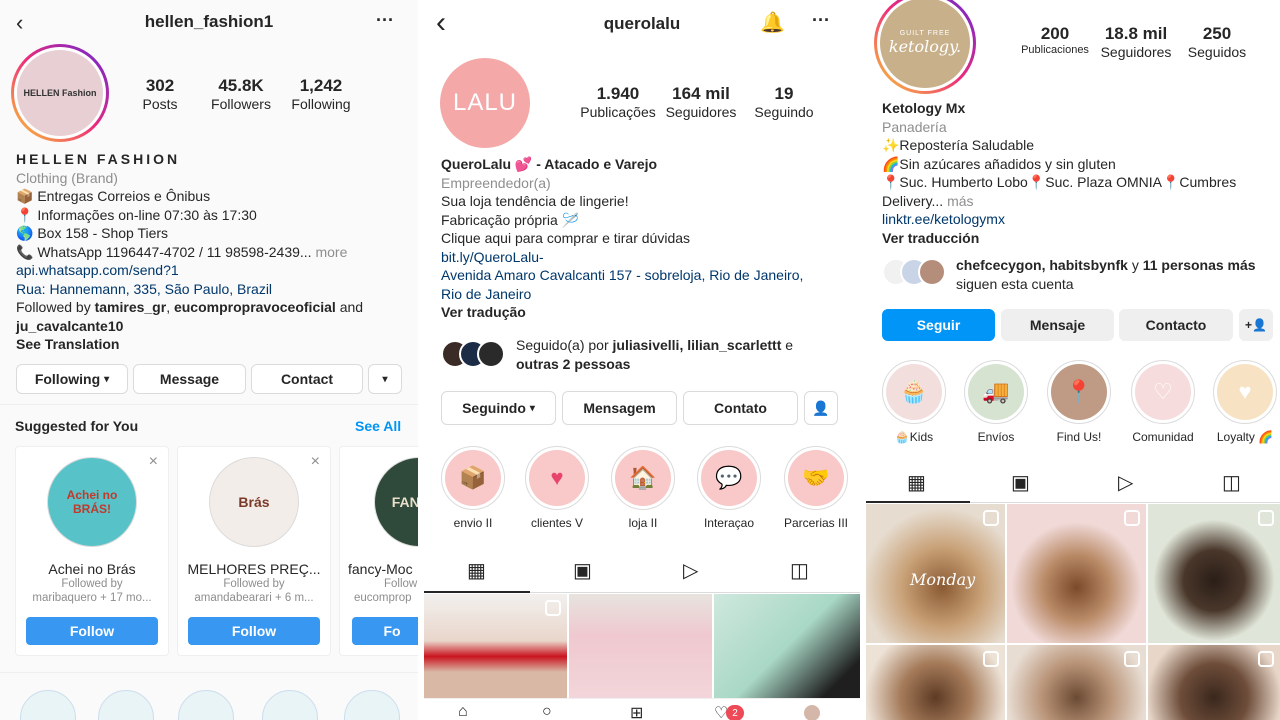 This screenshot has height=720, width=1280. What do you see at coordinates (160, 94) in the screenshot?
I see `posts-count: 302 Posts` at bounding box center [160, 94].